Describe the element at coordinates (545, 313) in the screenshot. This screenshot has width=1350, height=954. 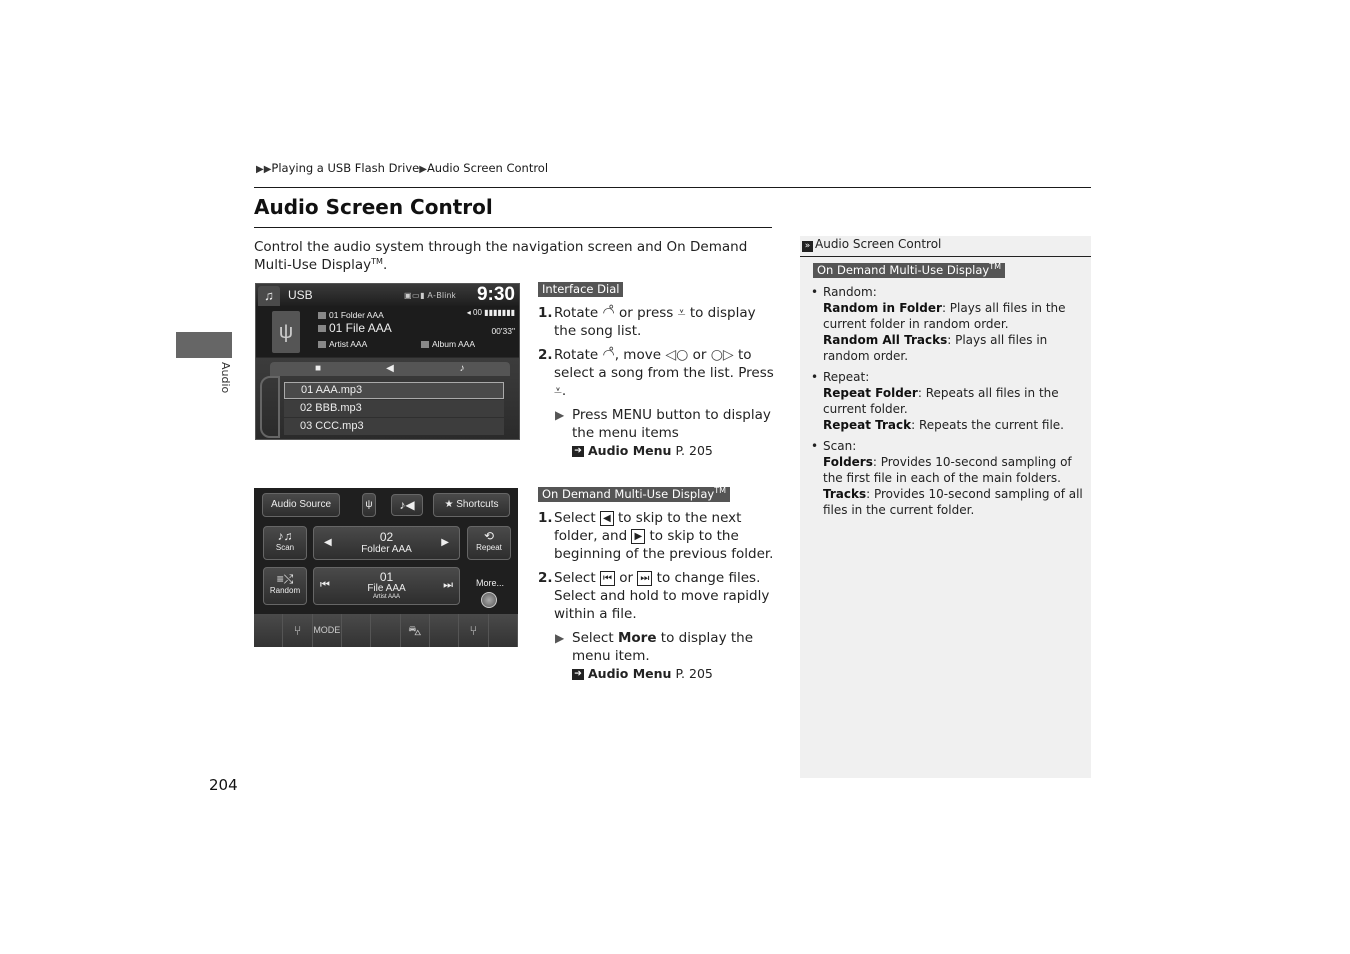
I see `step-number: 1.` at that location.